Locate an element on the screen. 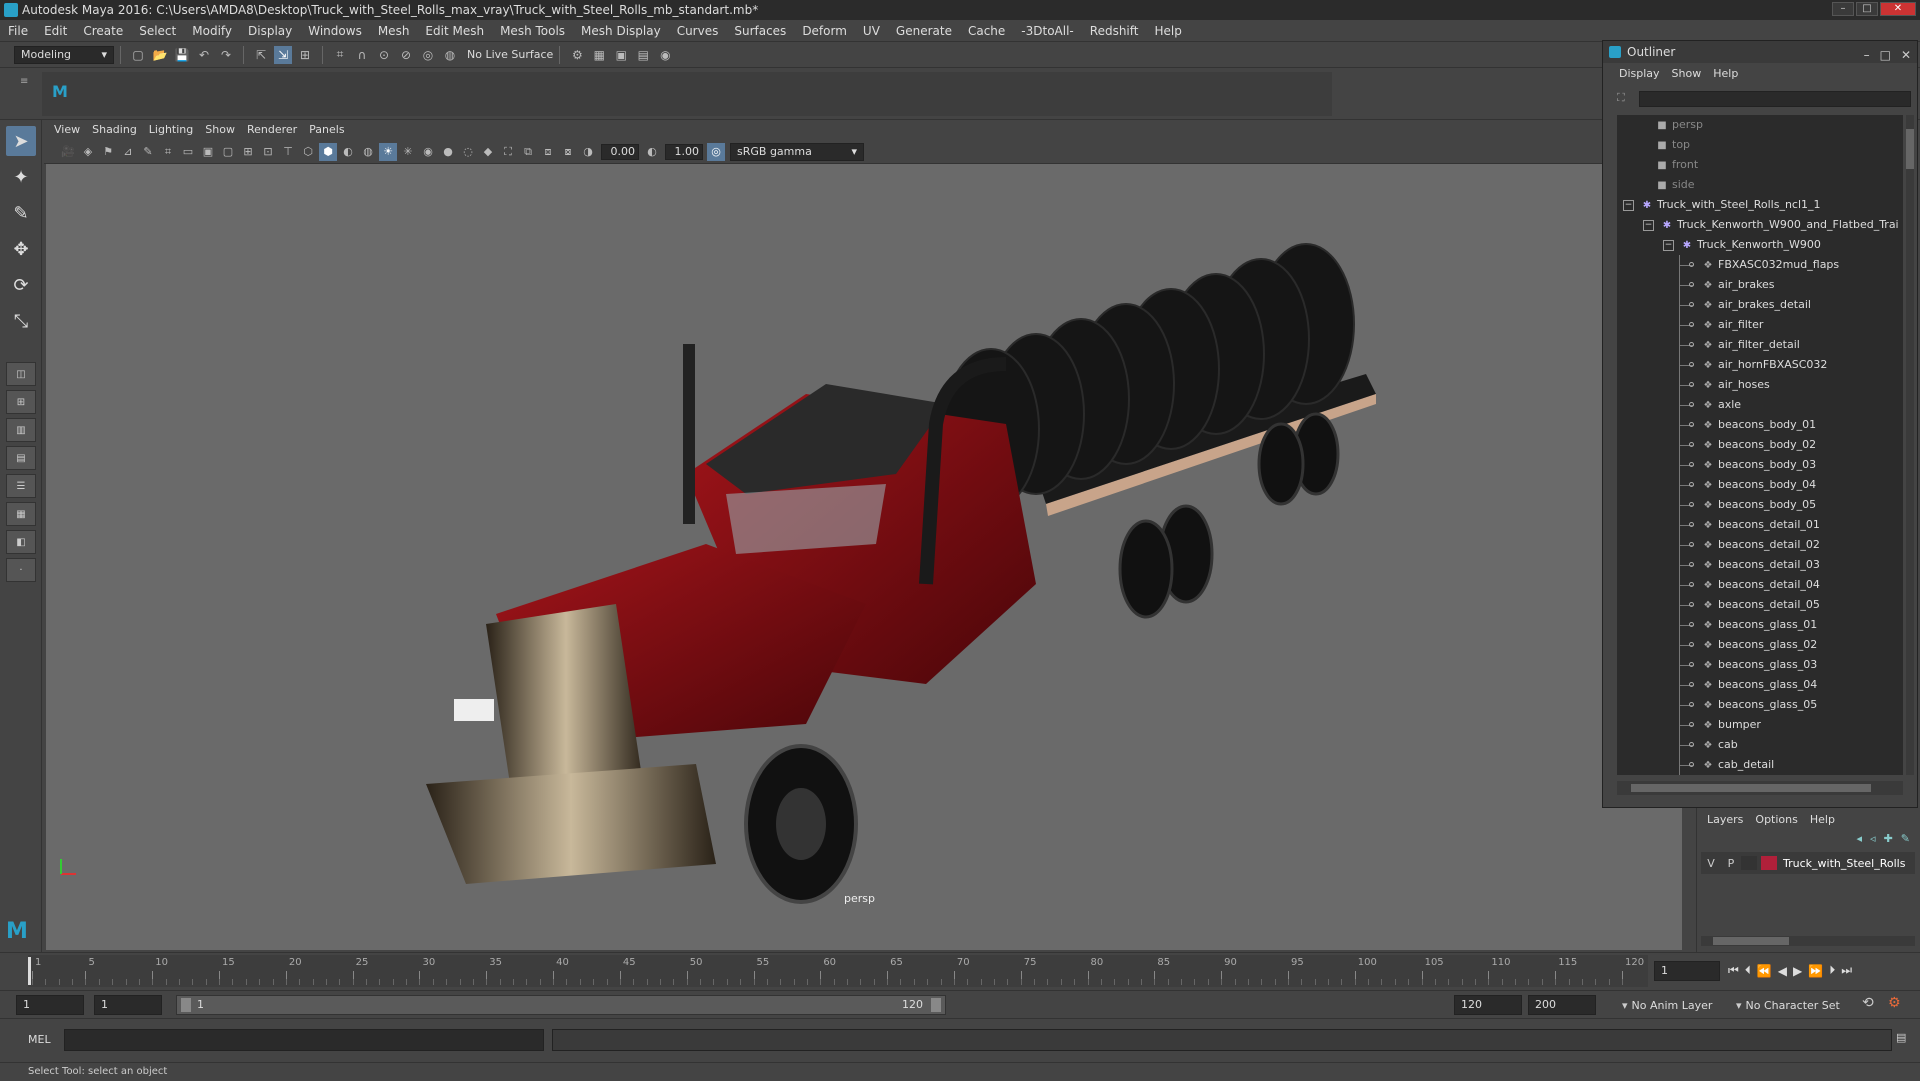 The height and width of the screenshot is (1081, 1920). tree-item-mesh: ❖ beacons_glass_05 is located at coordinates (1760, 705).